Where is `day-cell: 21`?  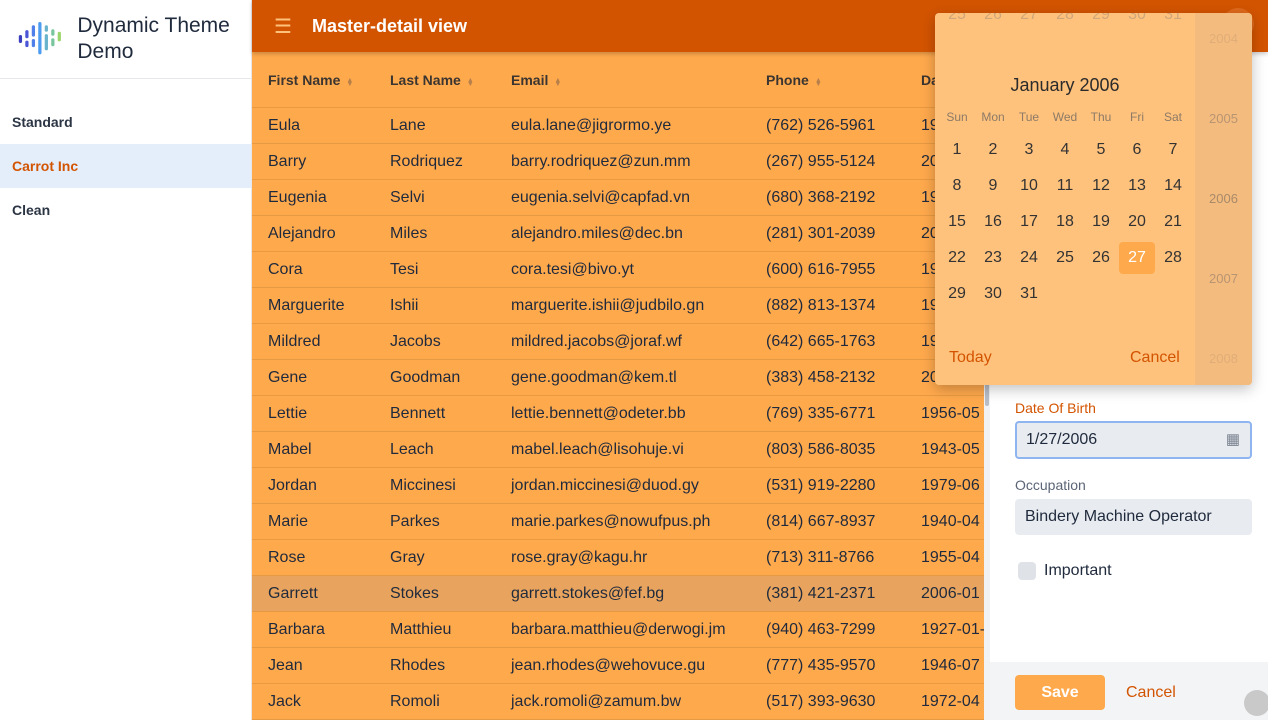 day-cell: 21 is located at coordinates (1173, 222).